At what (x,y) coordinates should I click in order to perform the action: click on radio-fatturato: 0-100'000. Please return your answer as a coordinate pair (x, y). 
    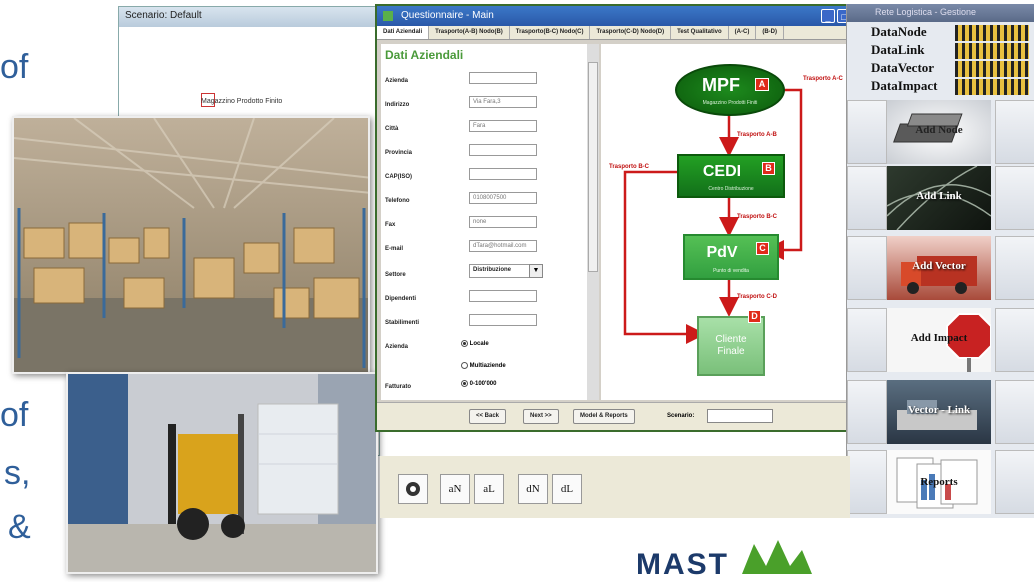
    Looking at the image, I should click on (478, 383).